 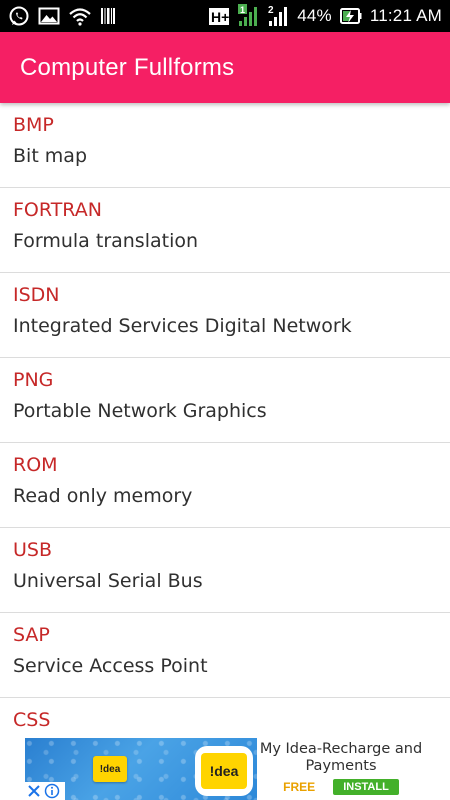 I want to click on list-item-abbreviation: SAP, so click(x=31, y=635).